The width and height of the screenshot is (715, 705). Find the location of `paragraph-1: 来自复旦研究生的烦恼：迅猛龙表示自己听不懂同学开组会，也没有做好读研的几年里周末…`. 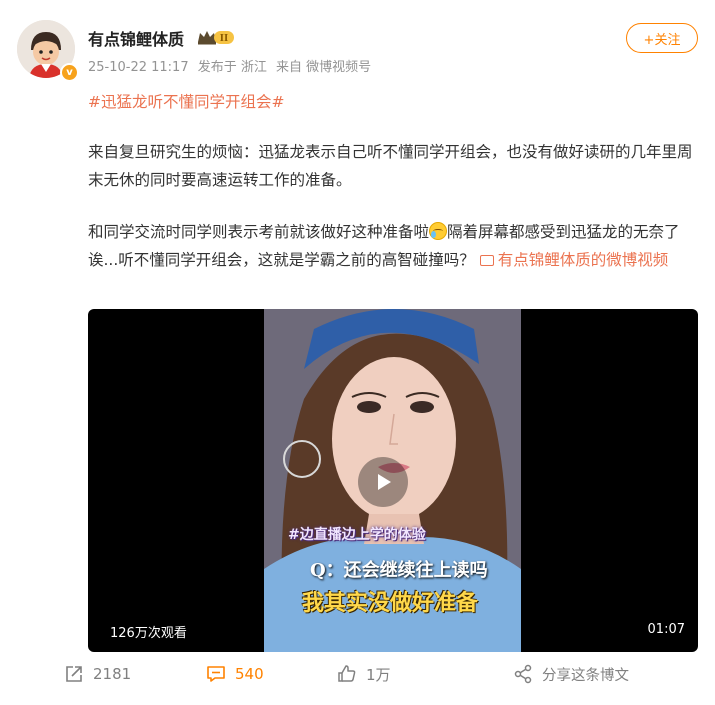

paragraph-1: 来自复旦研究生的烦恼：迅猛龙表示自己听不懂同学开组会，也没有做好读研的几年里周末… is located at coordinates (390, 166).